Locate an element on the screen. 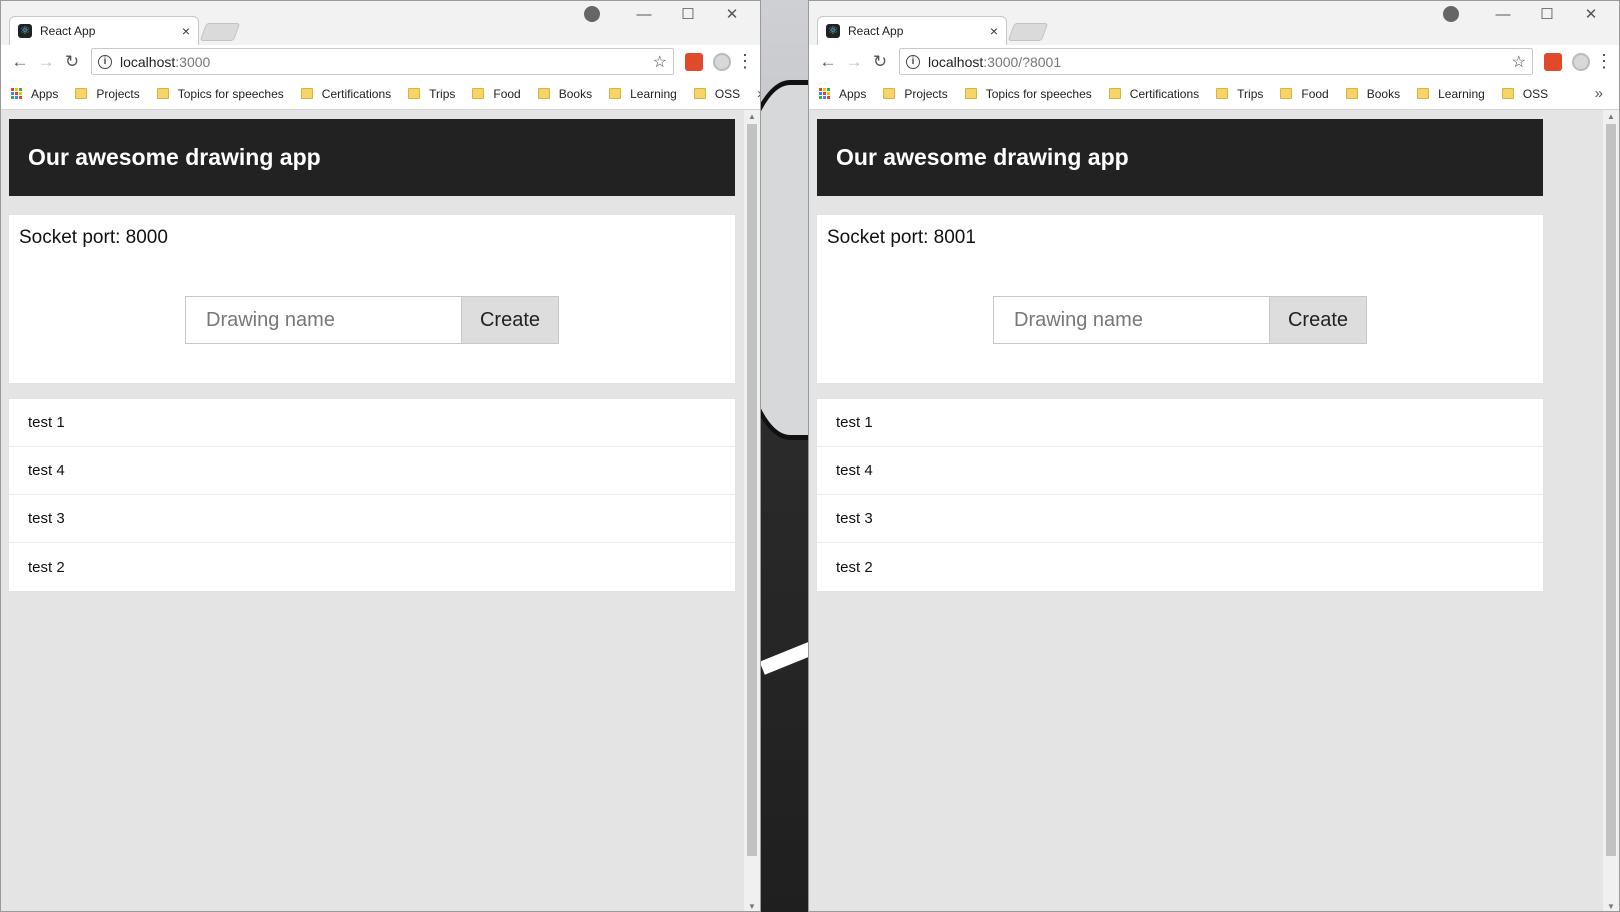  bookmark-label: Trips is located at coordinates (442, 93).